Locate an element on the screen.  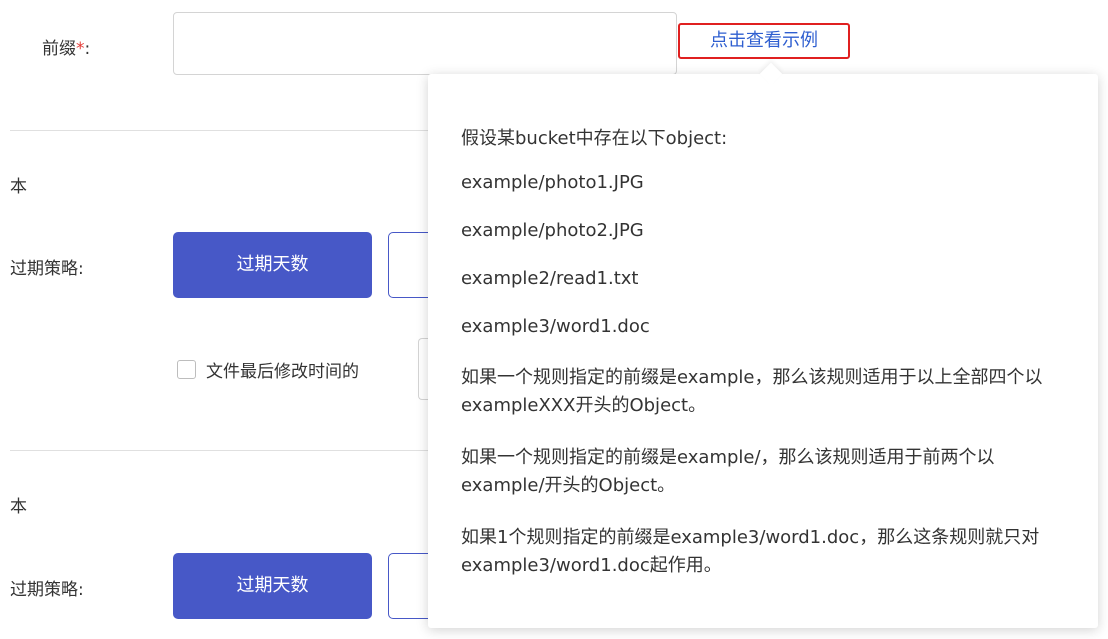
required-mark: * is located at coordinates (80, 49).